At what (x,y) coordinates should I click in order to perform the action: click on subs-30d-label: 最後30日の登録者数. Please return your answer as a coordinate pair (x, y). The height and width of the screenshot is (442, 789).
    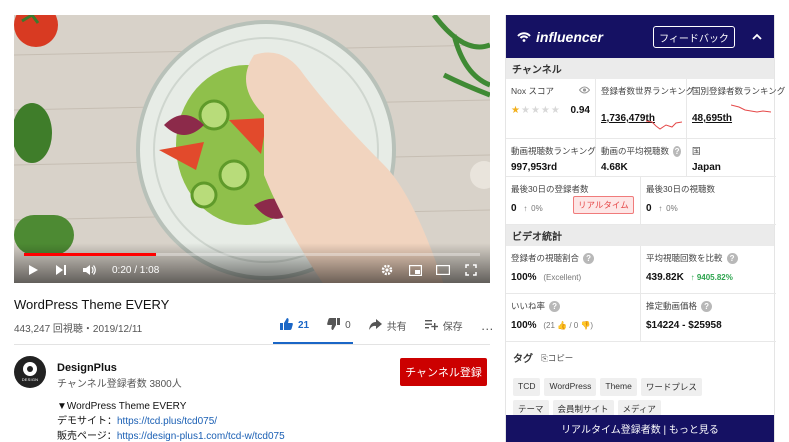
    Looking at the image, I should click on (550, 189).